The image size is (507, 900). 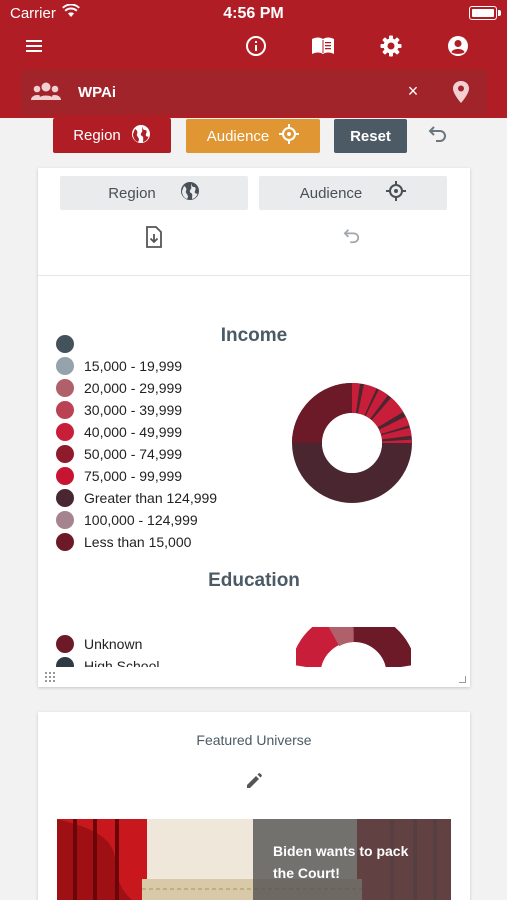 What do you see at coordinates (141, 520) in the screenshot?
I see `legend-label: 100,000 - 124,999` at bounding box center [141, 520].